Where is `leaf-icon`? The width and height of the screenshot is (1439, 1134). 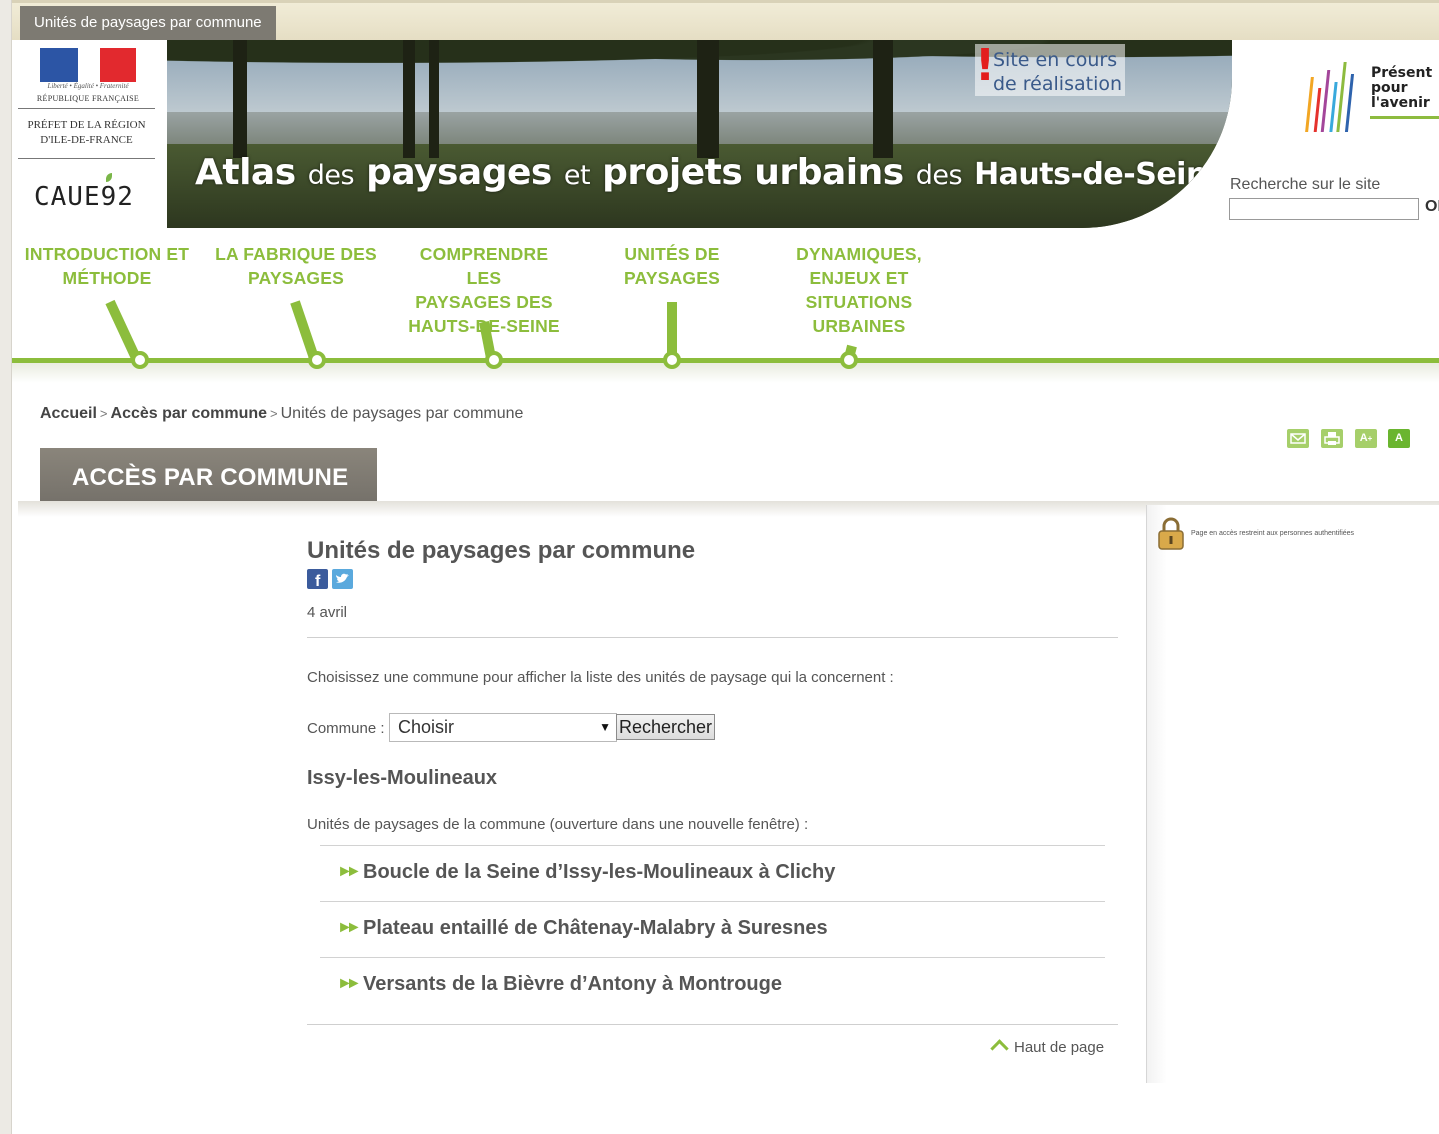
leaf-icon is located at coordinates (109, 177).